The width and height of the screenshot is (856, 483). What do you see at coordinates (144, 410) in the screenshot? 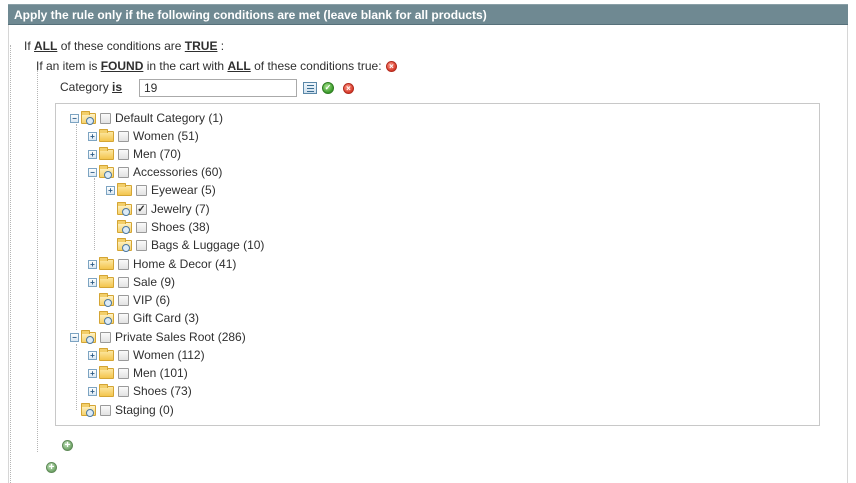
I see `tree-node-label: Staging (0)` at bounding box center [144, 410].